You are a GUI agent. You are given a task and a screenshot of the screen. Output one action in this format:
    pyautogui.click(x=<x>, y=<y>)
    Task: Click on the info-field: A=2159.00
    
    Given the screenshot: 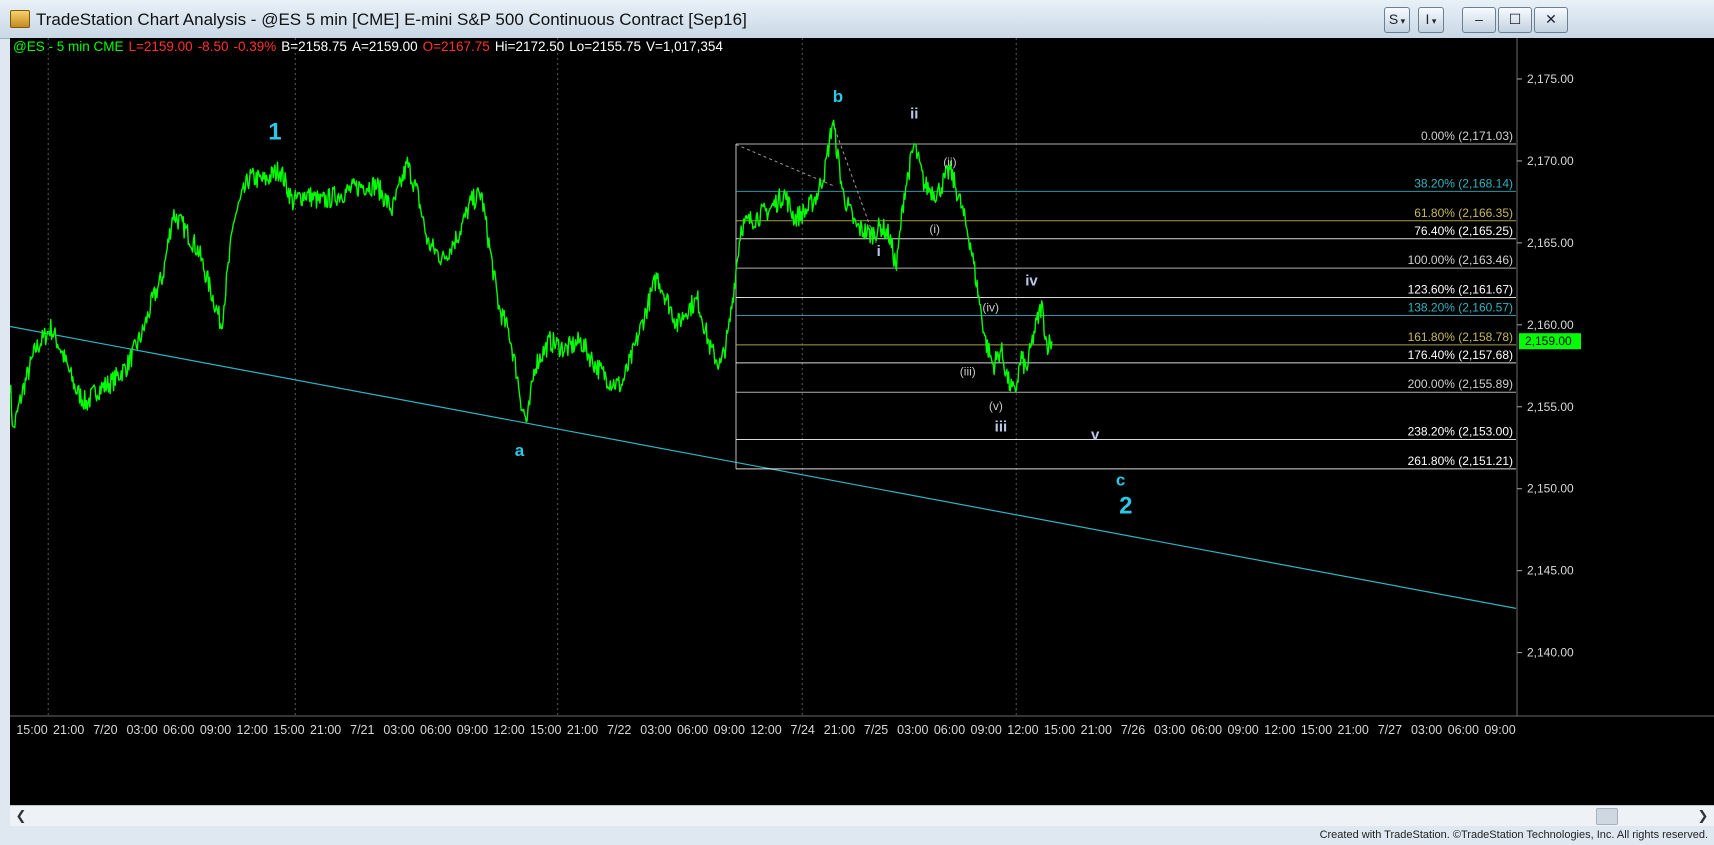 What is the action you would take?
    pyautogui.click(x=384, y=46)
    